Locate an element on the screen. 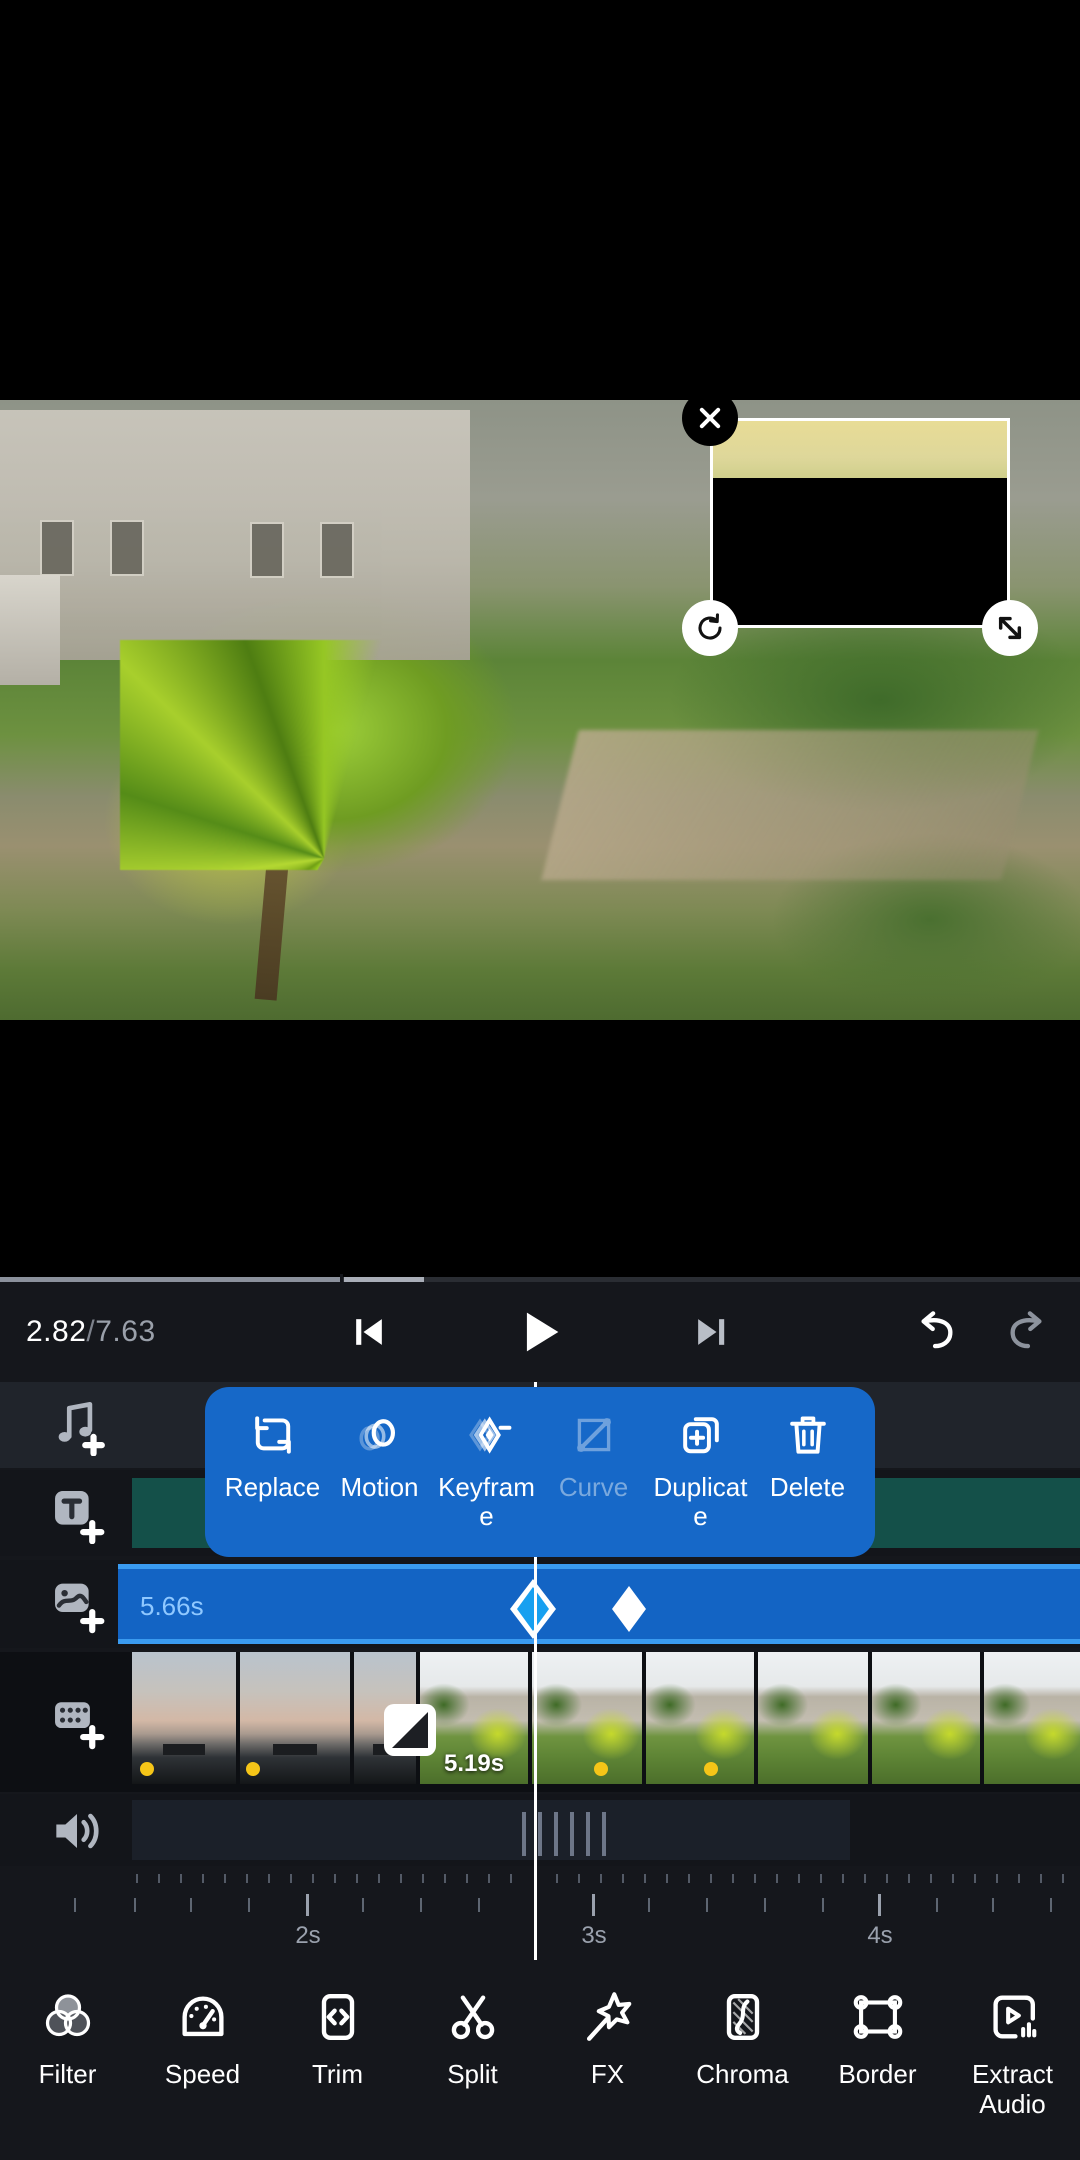 The height and width of the screenshot is (2160, 1080). transition-icon is located at coordinates (410, 1730).